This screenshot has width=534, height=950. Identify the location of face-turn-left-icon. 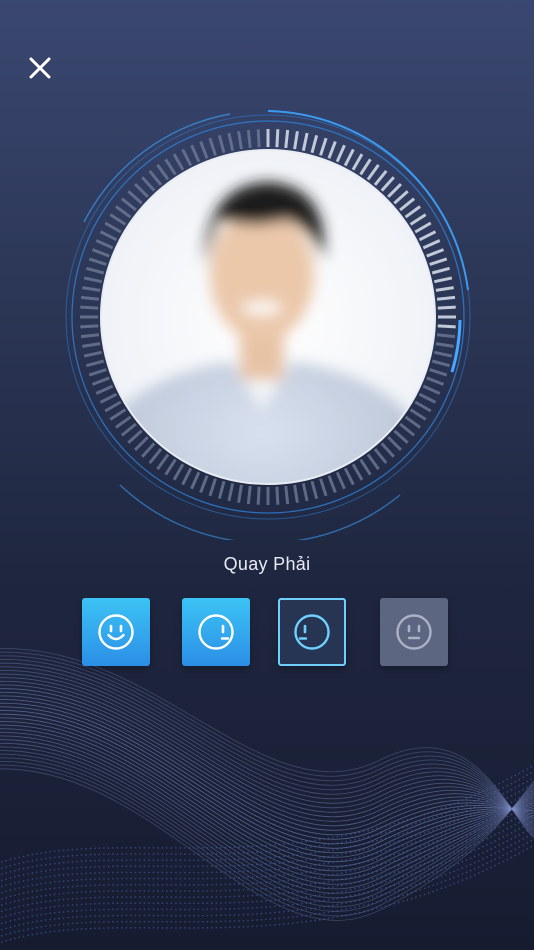
(312, 632).